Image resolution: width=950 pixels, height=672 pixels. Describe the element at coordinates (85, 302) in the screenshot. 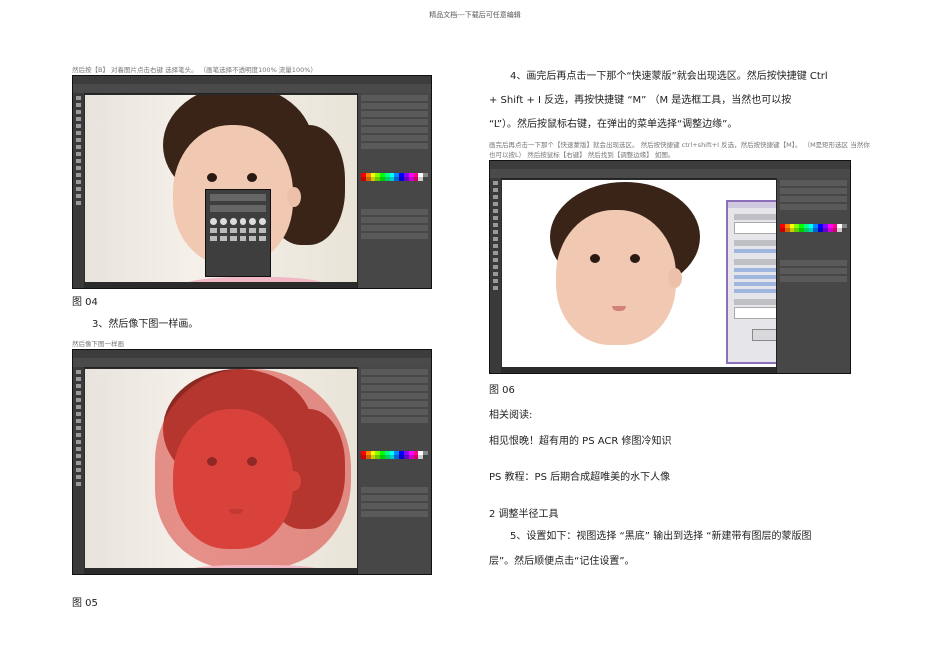

I see `fig04-label: 图 04` at that location.